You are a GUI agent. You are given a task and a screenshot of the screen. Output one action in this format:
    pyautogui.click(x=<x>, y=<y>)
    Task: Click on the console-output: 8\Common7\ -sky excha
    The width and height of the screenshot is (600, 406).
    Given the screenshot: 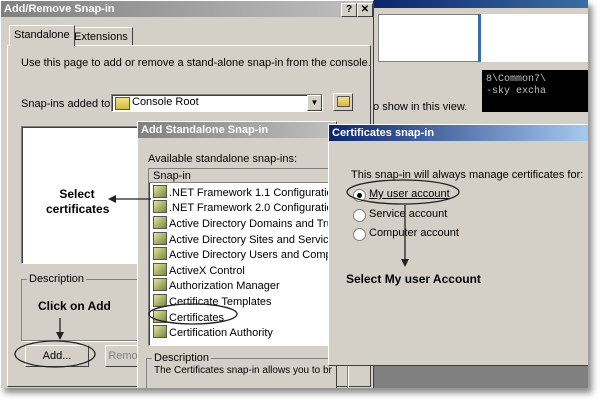 What is the action you would take?
    pyautogui.click(x=535, y=91)
    